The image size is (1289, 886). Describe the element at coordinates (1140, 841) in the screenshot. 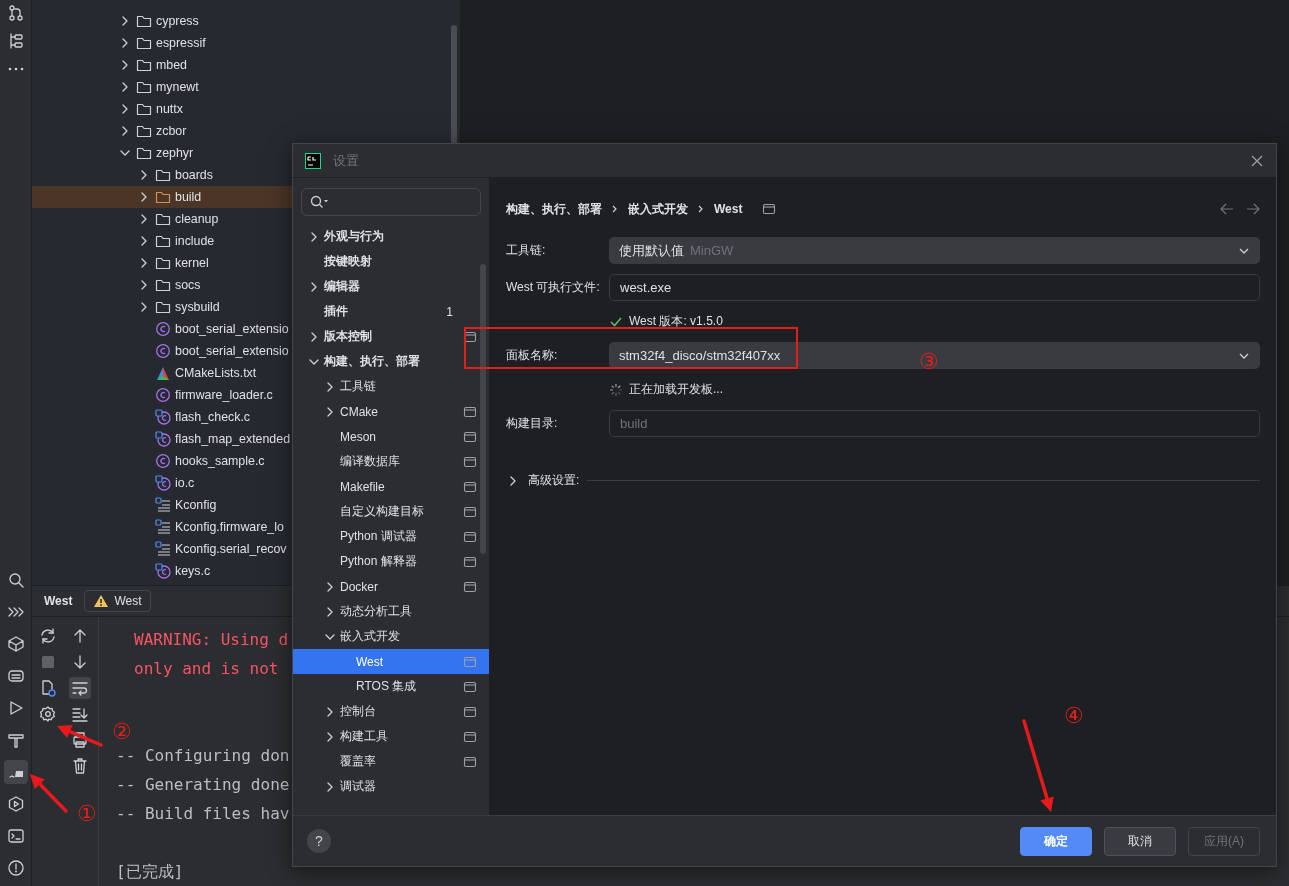

I see `dialog-button: 取消` at that location.